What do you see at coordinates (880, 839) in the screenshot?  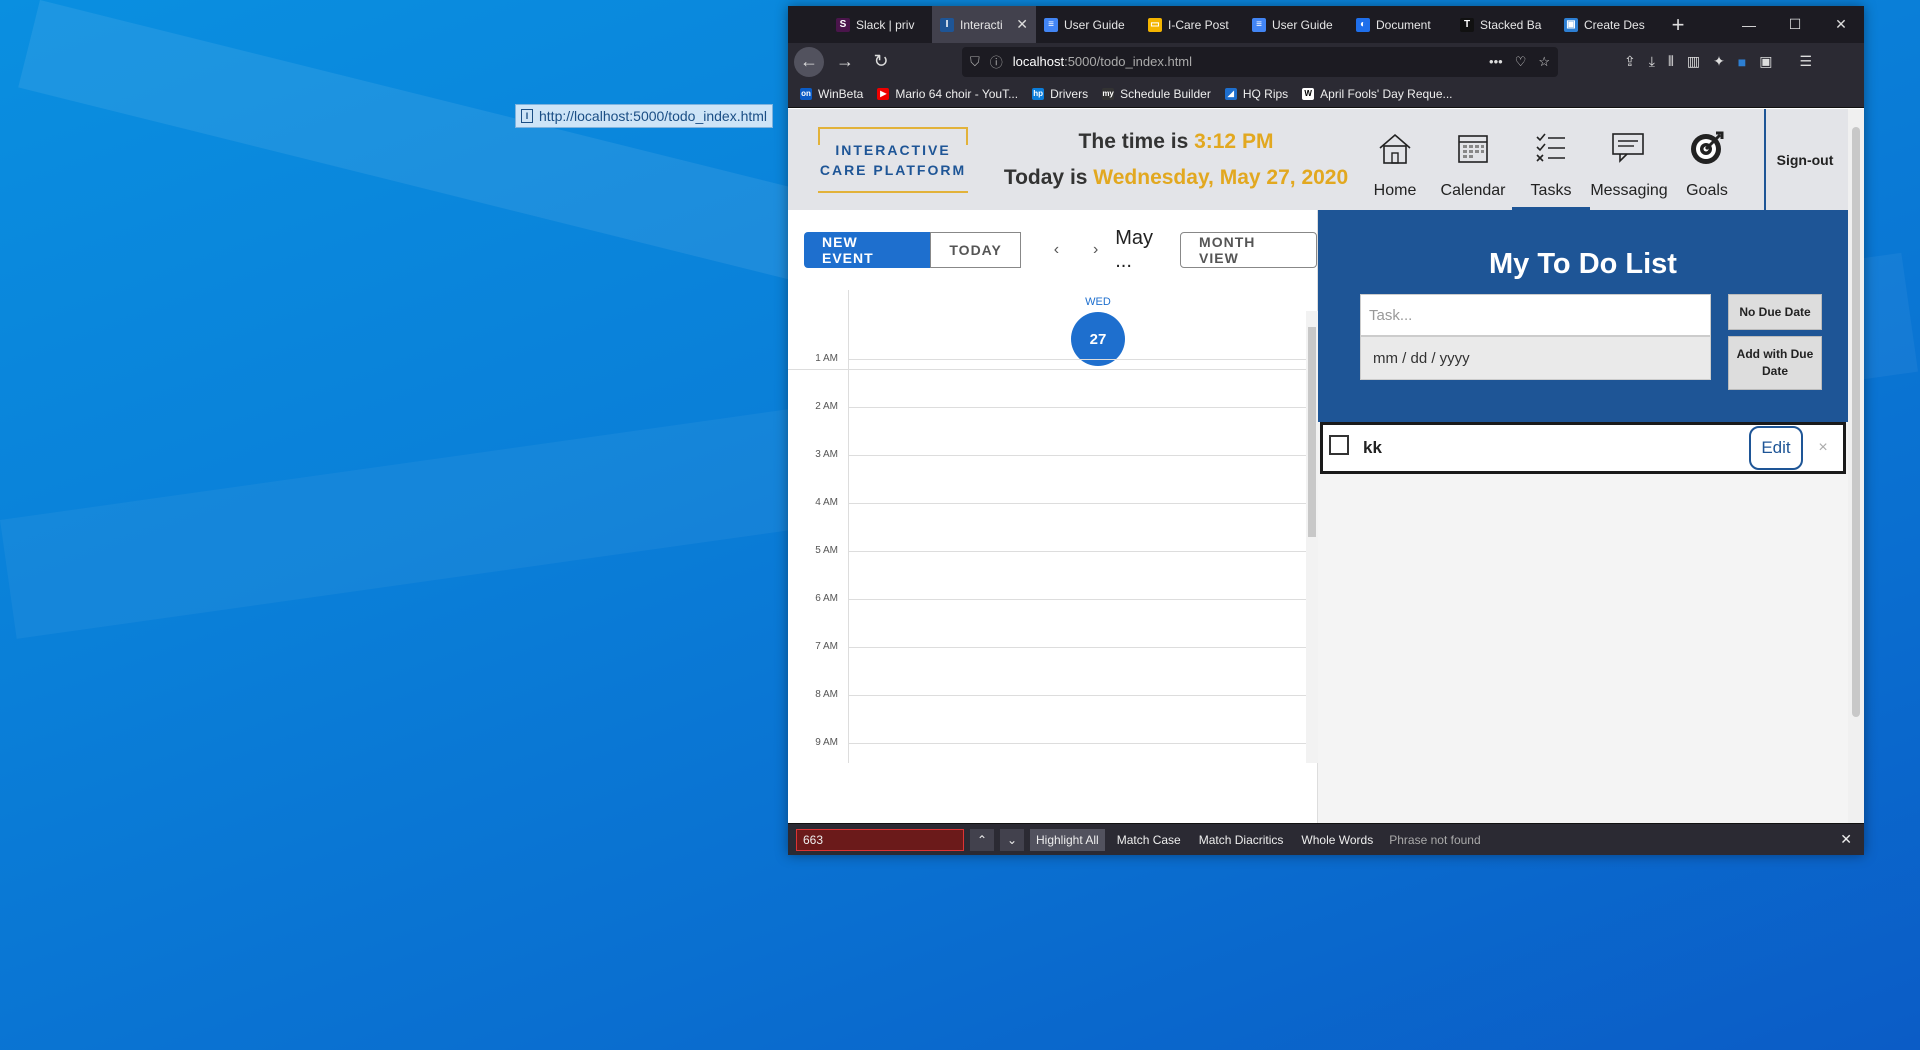 I see `find-input: 663` at bounding box center [880, 839].